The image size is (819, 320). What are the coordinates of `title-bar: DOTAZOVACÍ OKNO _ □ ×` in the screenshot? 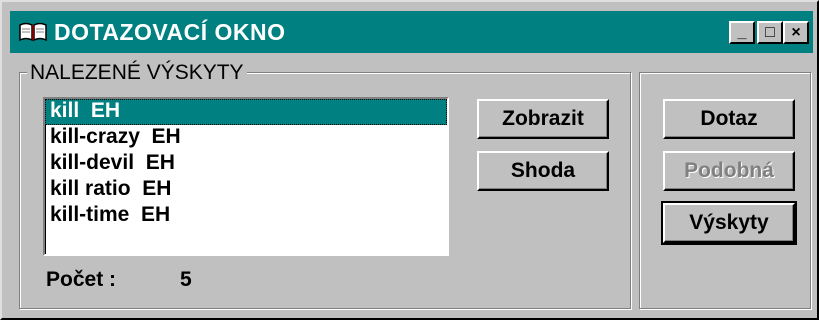 It's located at (411, 32).